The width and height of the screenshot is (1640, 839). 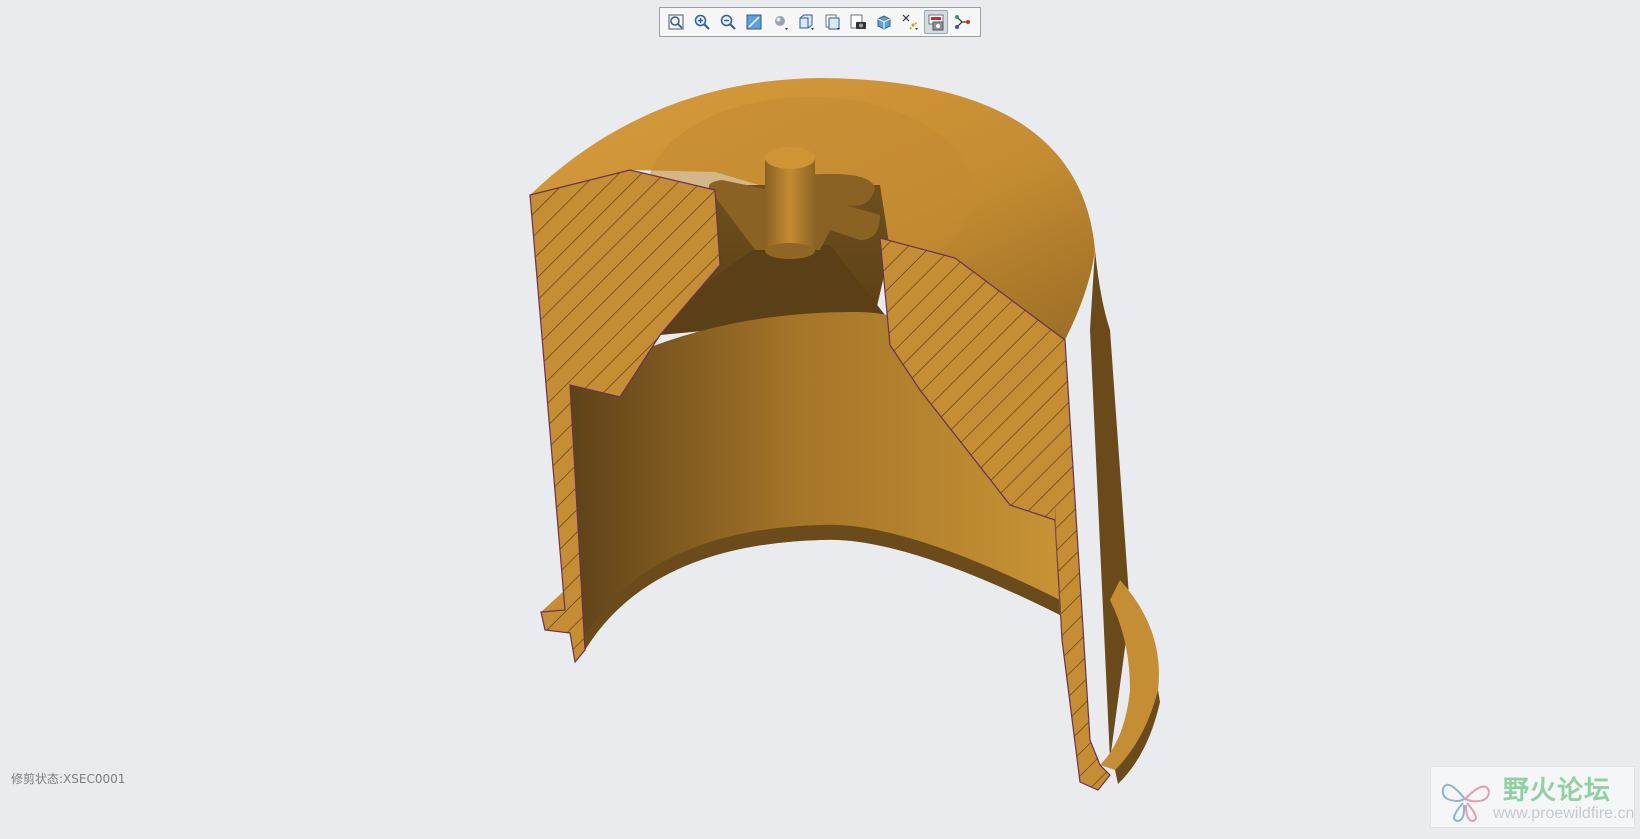 I want to click on perspective-button, so click(x=884, y=22).